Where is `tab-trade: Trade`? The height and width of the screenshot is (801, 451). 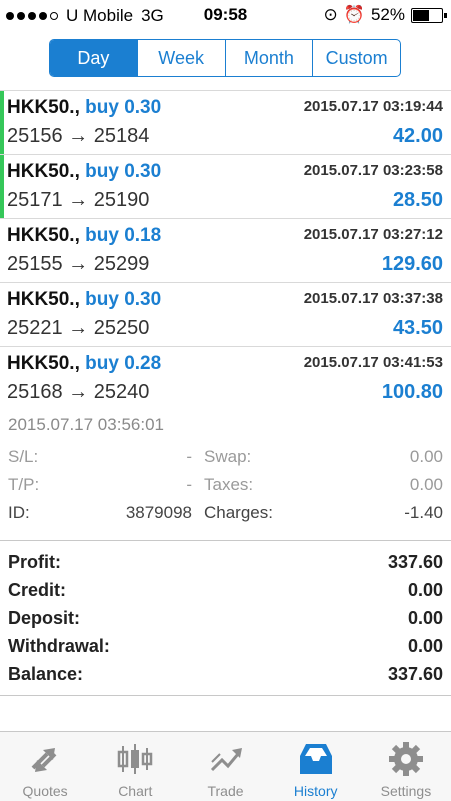 tab-trade: Trade is located at coordinates (225, 766).